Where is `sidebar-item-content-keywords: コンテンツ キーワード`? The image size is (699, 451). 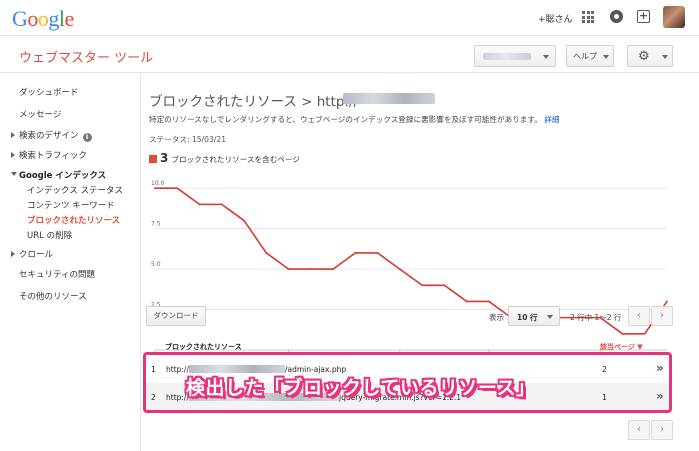 sidebar-item-content-keywords: コンテンツ キーワード is located at coordinates (71, 205).